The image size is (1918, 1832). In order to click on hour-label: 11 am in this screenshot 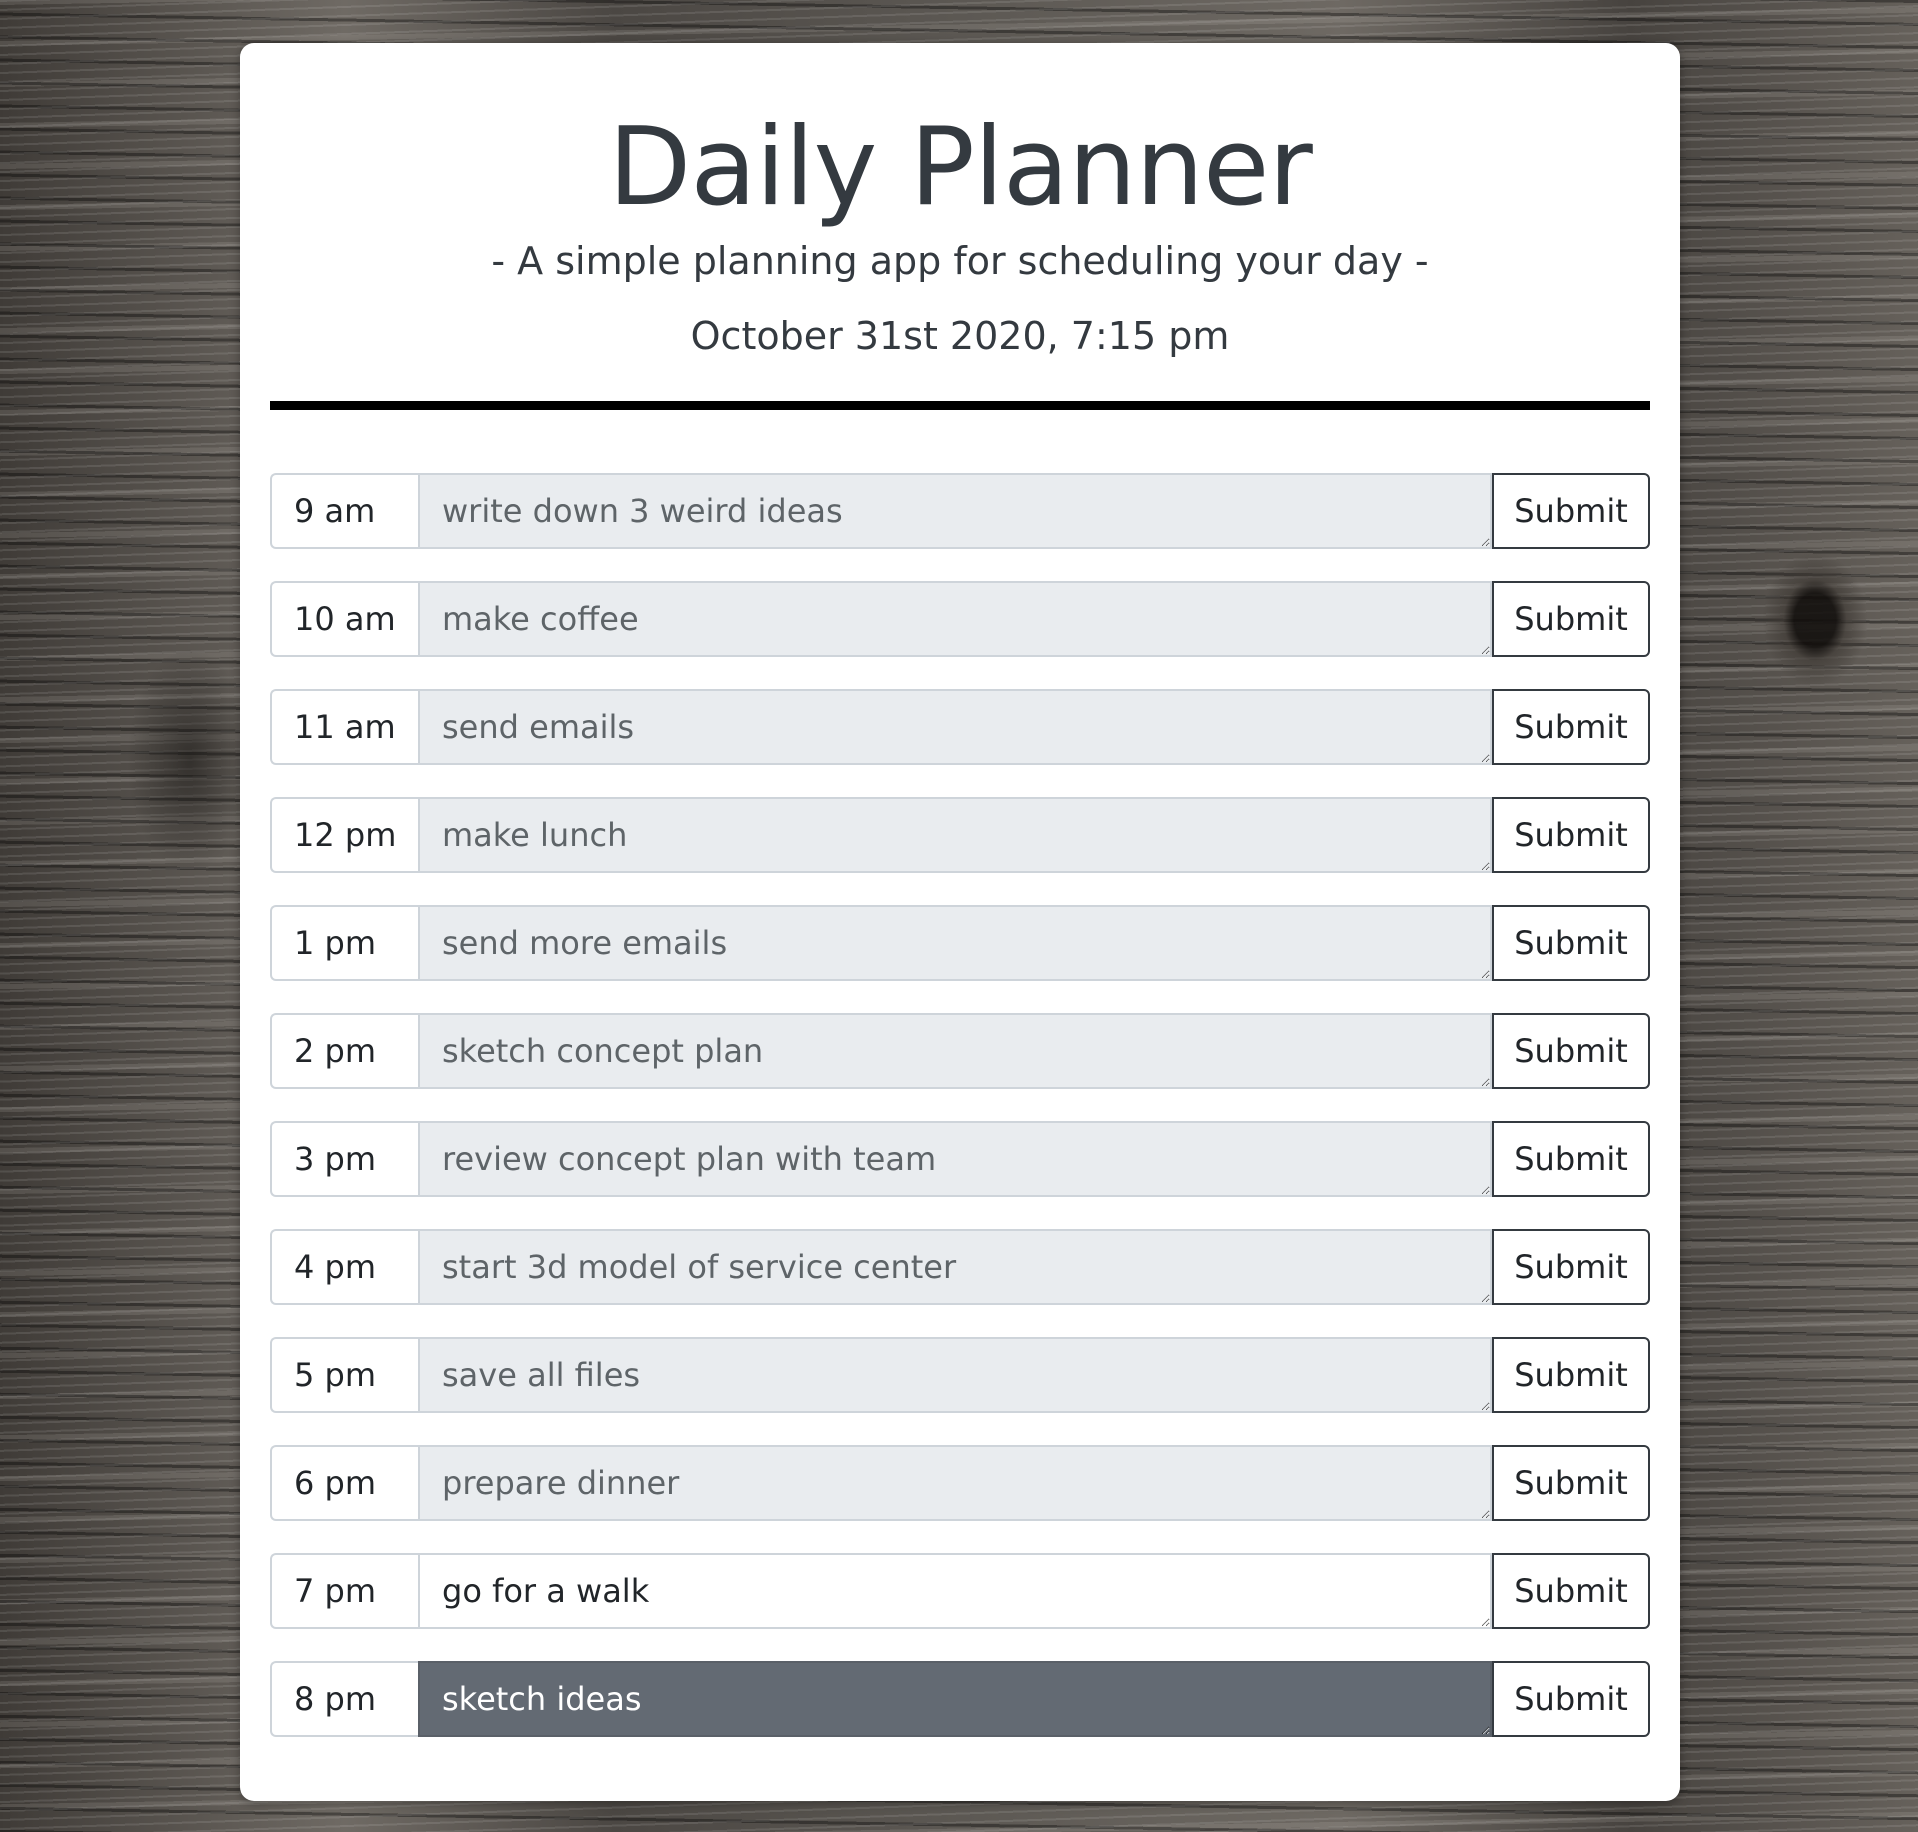, I will do `click(344, 727)`.